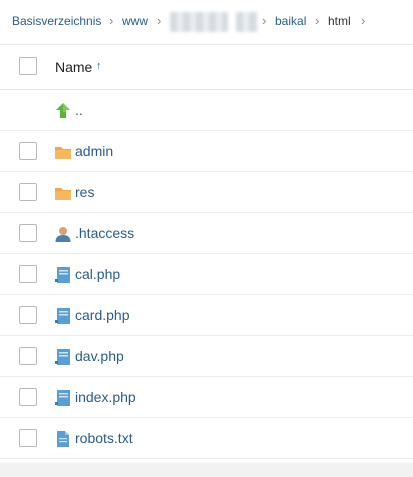 The width and height of the screenshot is (413, 477). What do you see at coordinates (206, 192) in the screenshot?
I see `table-row: res` at bounding box center [206, 192].